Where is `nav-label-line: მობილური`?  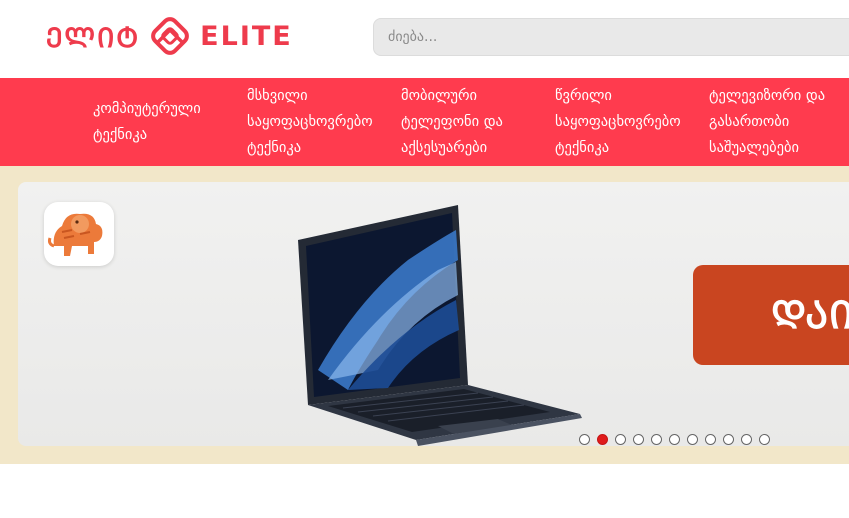
nav-label-line: მობილური is located at coordinates (439, 96).